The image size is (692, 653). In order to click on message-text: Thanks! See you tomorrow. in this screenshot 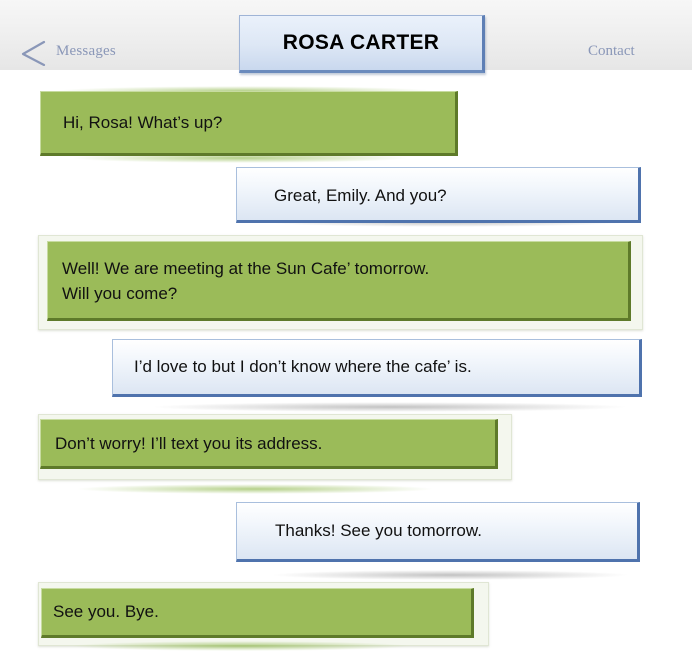, I will do `click(378, 530)`.